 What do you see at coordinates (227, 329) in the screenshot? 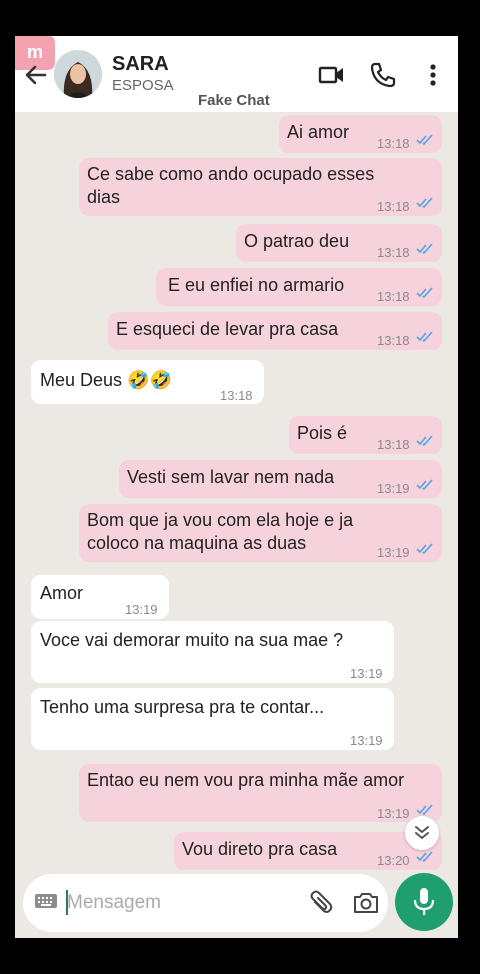
I see `message-text: E esqueci de levar pra casa` at bounding box center [227, 329].